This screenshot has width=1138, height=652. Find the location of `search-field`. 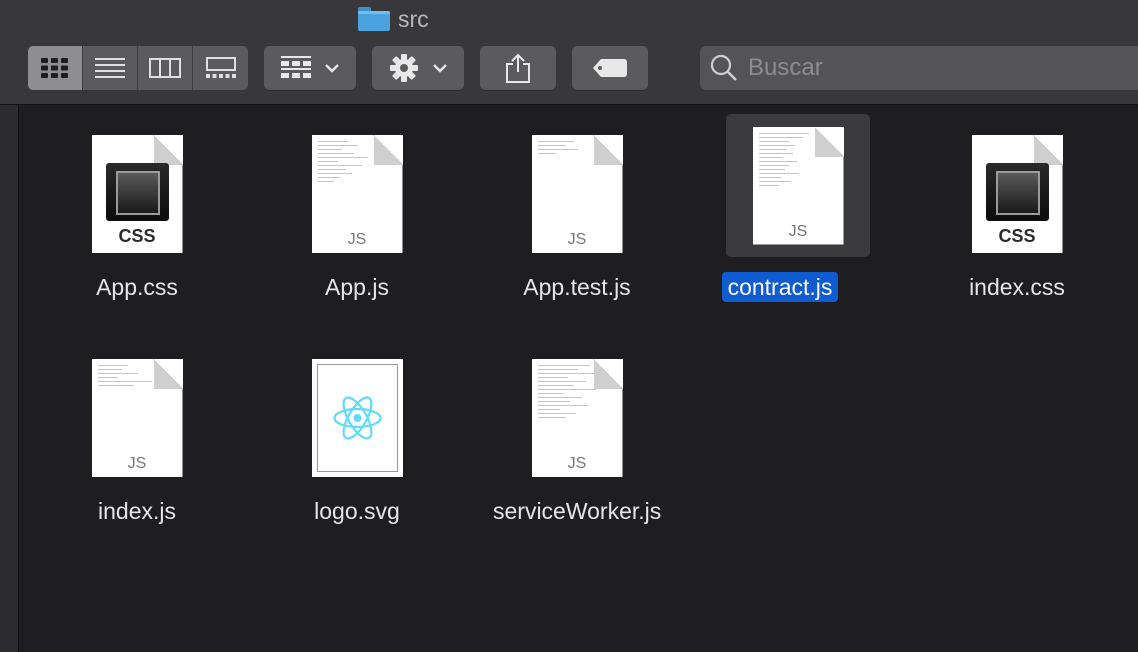

search-field is located at coordinates (919, 68).